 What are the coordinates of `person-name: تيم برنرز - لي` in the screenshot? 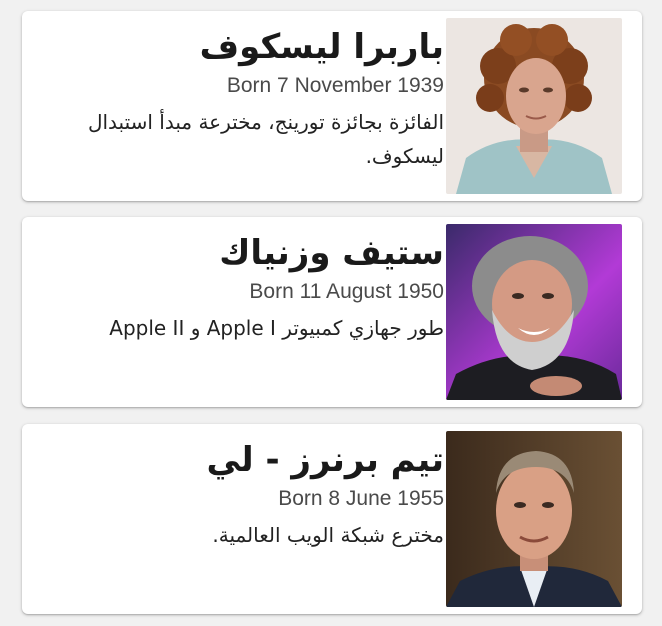 It's located at (325, 460).